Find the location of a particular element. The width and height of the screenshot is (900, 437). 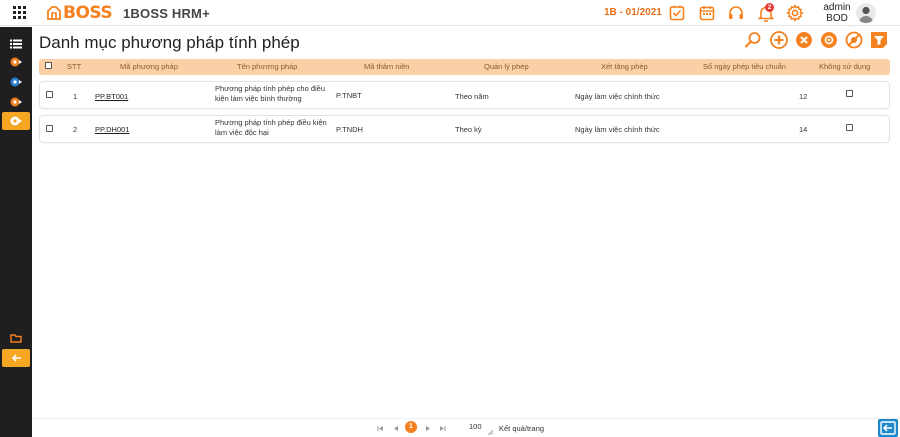

logo-text: BOSS is located at coordinates (88, 13).